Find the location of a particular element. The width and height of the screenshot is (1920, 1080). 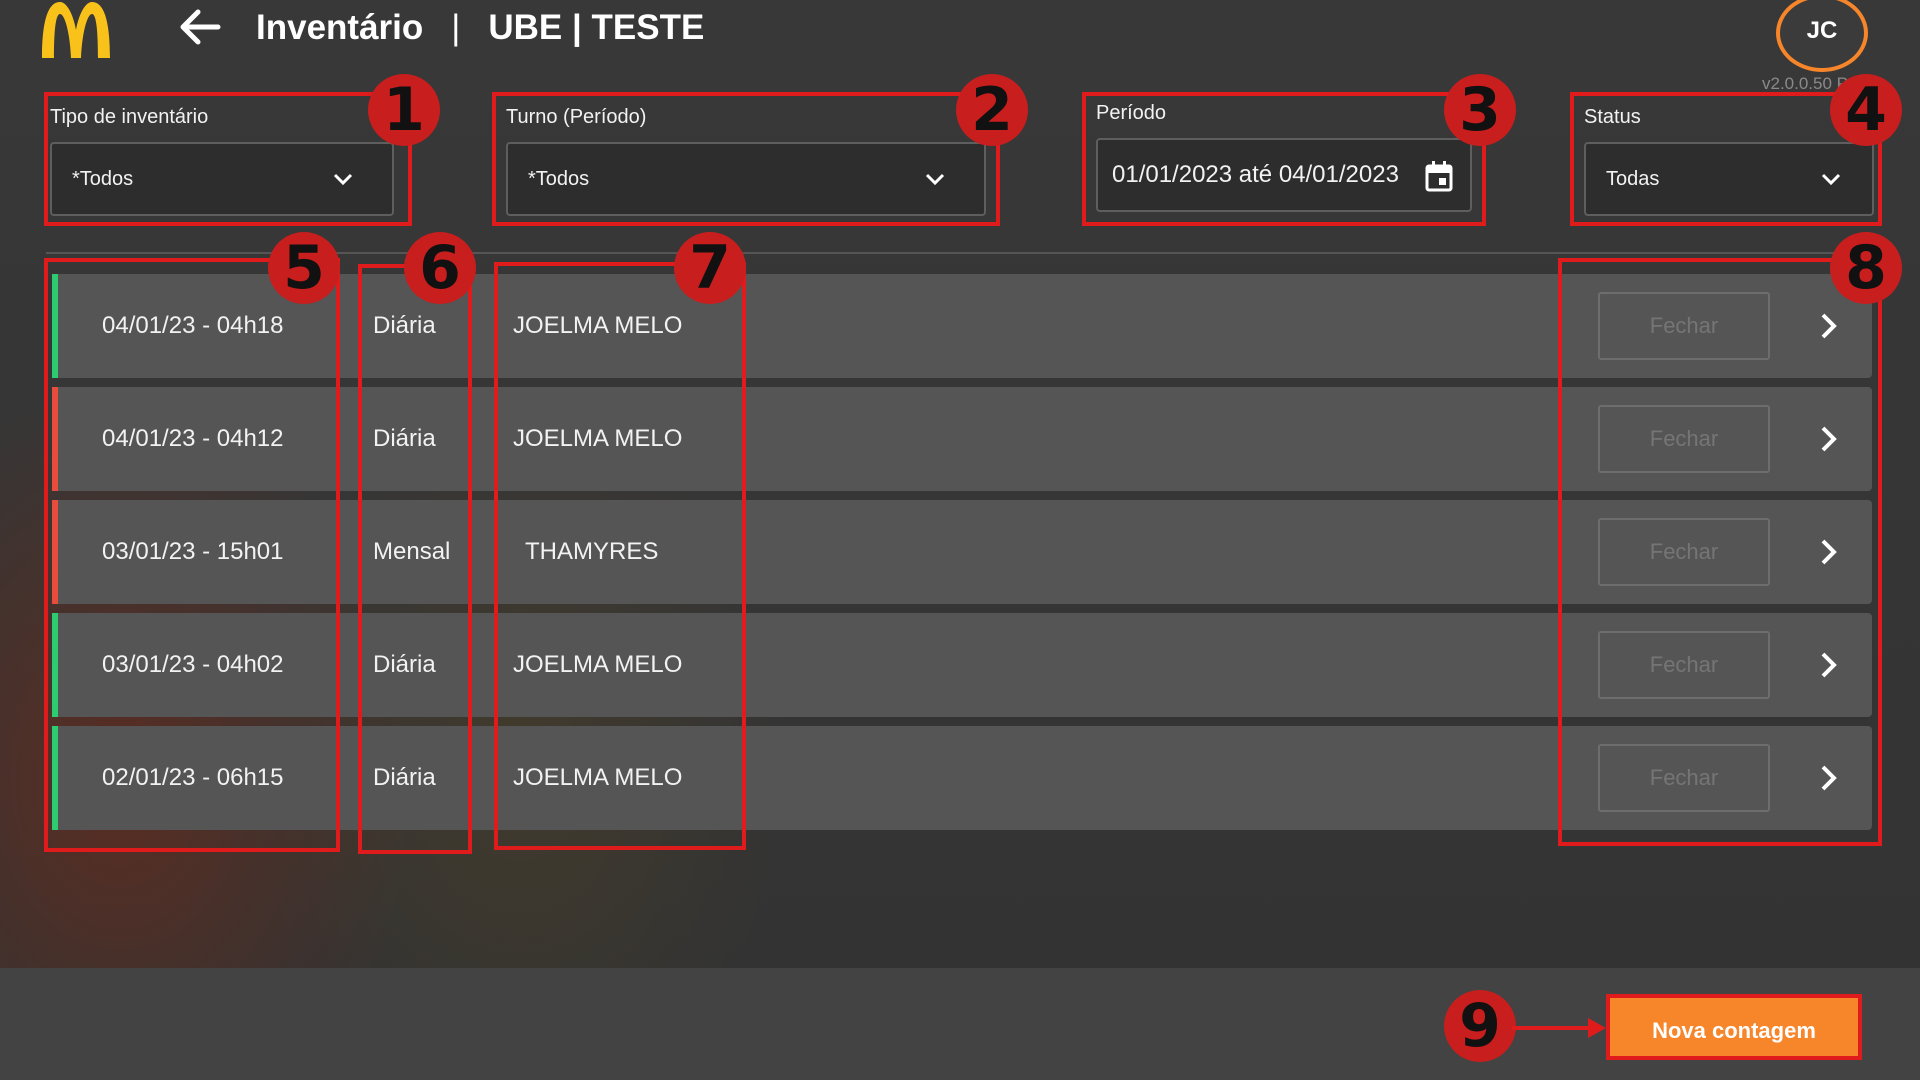

annotation-badge: 5 is located at coordinates (304, 268).